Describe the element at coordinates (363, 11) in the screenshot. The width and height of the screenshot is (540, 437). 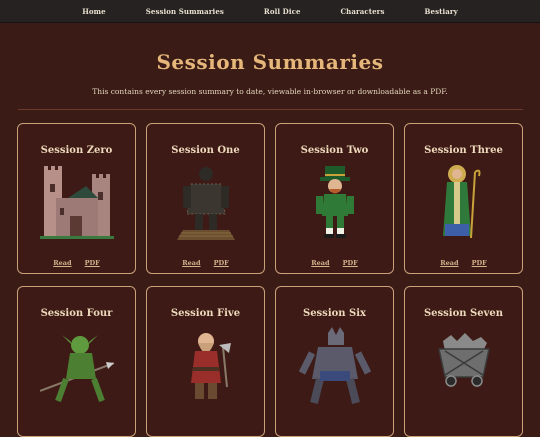
I see `nav-characters: Characters` at that location.